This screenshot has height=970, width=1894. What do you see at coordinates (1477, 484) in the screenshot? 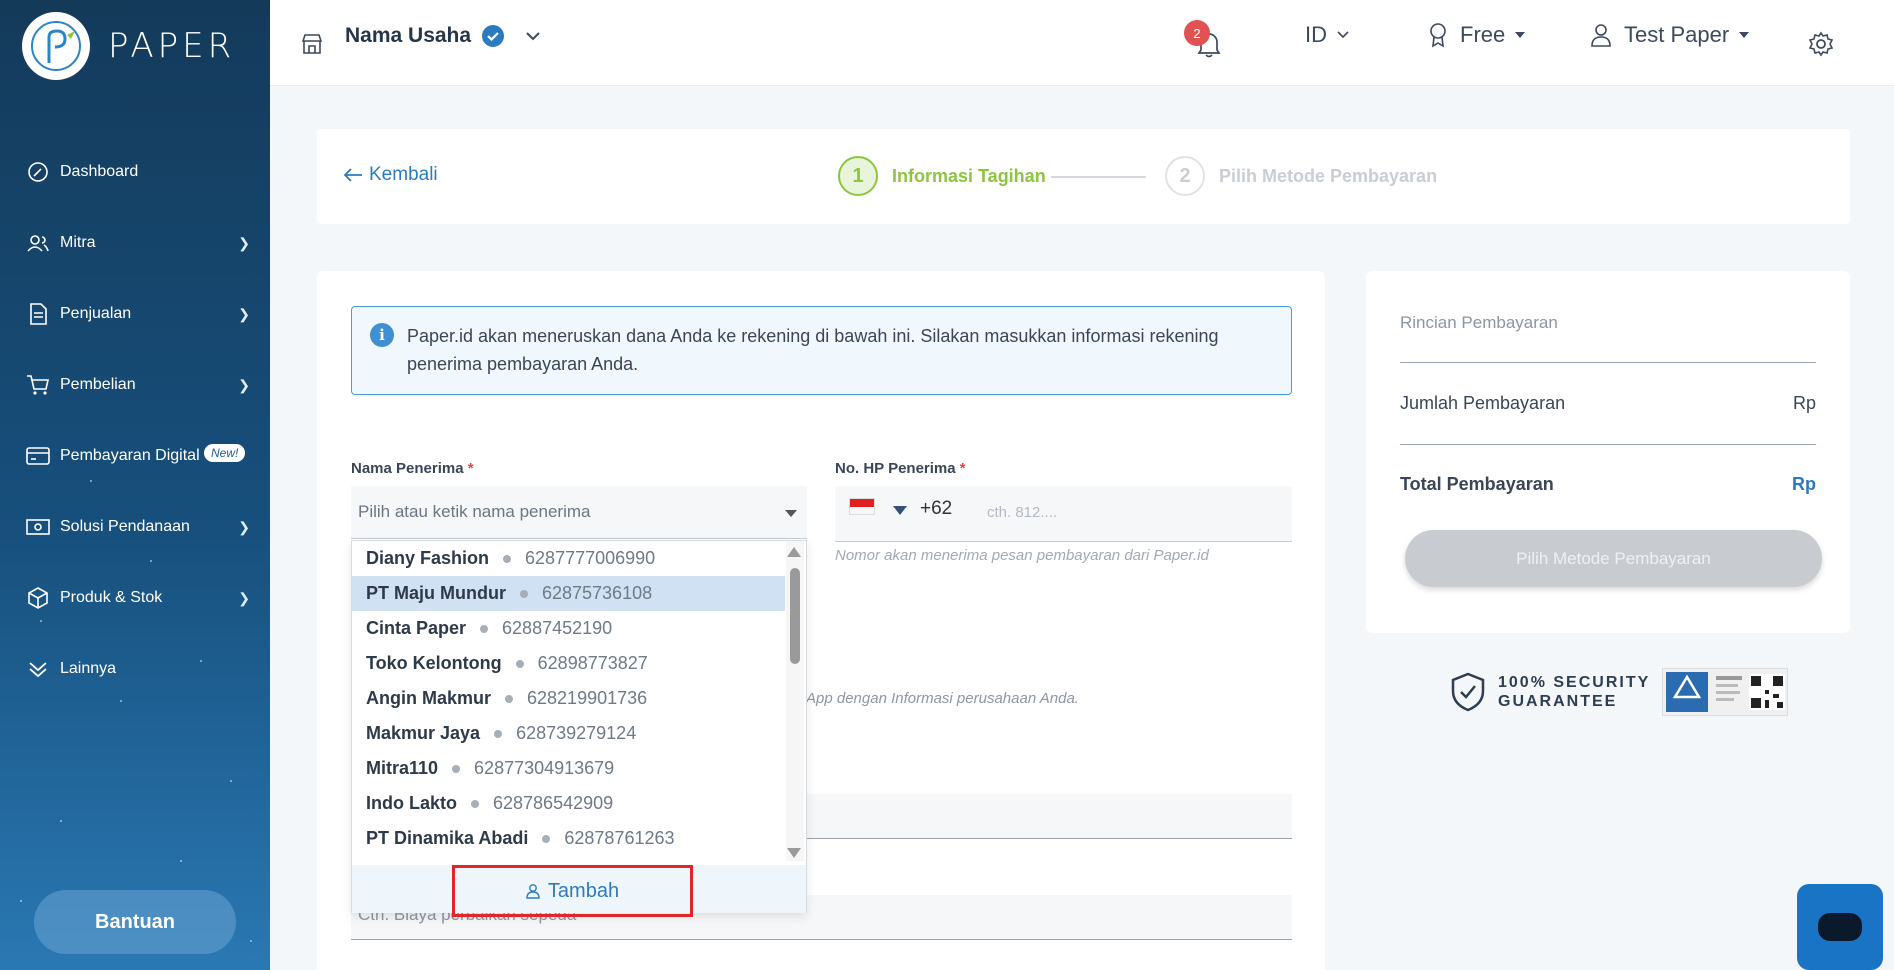
I see `total-label: Total Pembayaran` at bounding box center [1477, 484].